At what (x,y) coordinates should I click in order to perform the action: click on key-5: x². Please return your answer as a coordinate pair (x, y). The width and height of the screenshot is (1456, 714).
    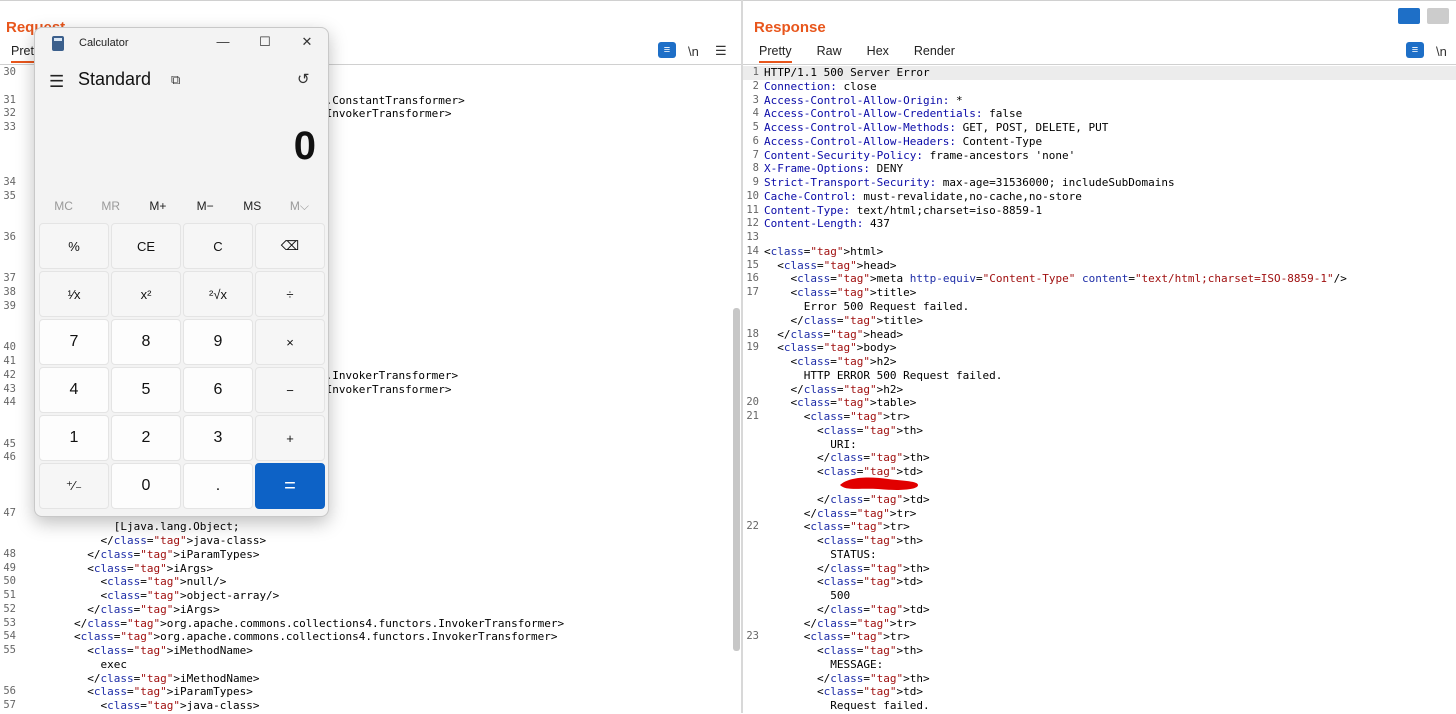
    Looking at the image, I should click on (146, 294).